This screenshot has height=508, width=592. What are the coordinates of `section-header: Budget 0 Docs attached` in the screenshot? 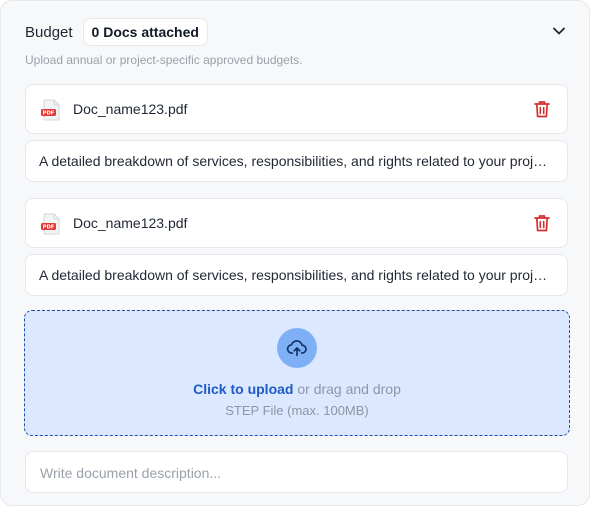 It's located at (116, 32).